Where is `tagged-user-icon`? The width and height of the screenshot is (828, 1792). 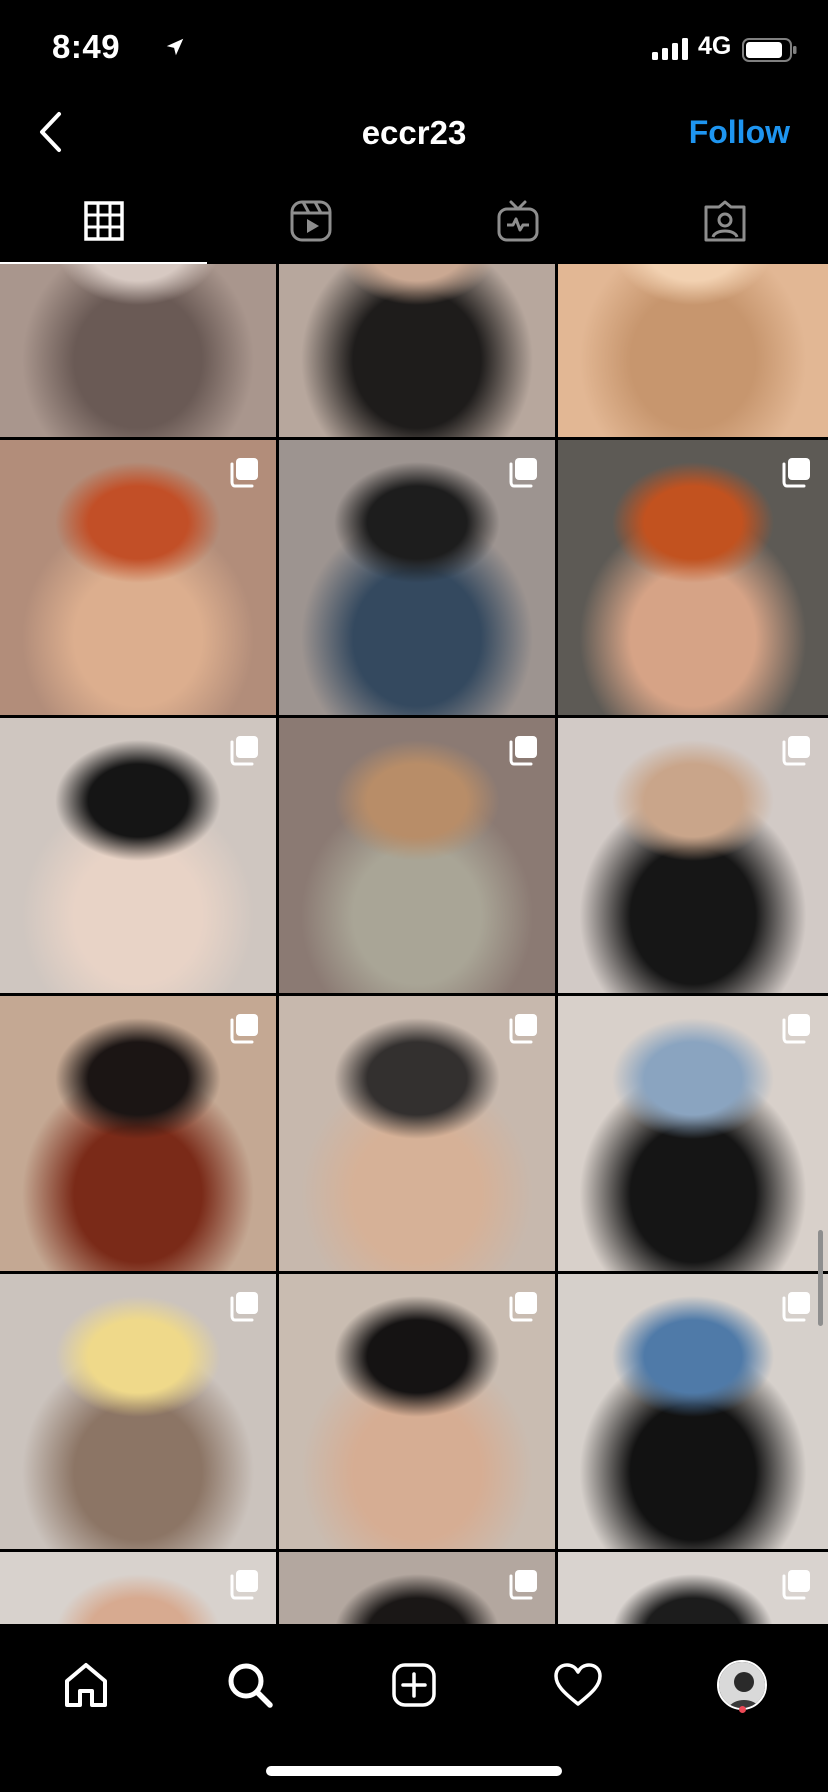
tagged-user-icon is located at coordinates (724, 221).